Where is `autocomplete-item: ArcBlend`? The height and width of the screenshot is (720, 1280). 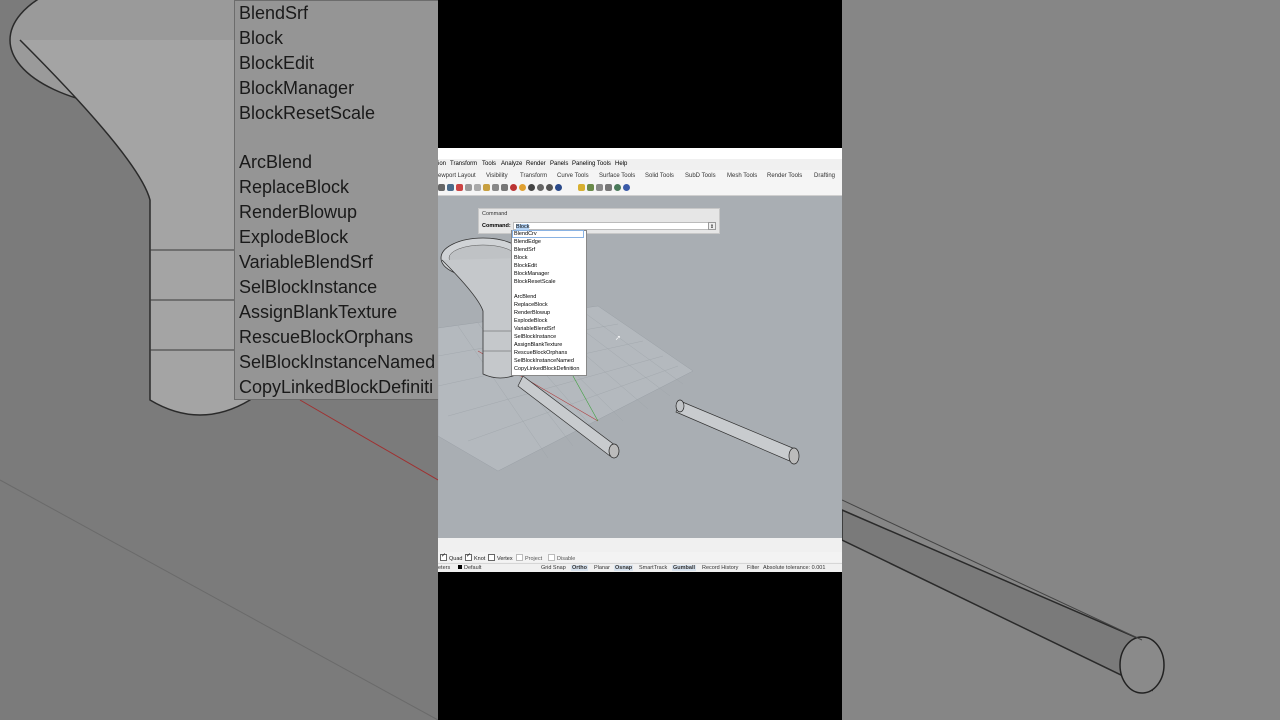 autocomplete-item: ArcBlend is located at coordinates (525, 297).